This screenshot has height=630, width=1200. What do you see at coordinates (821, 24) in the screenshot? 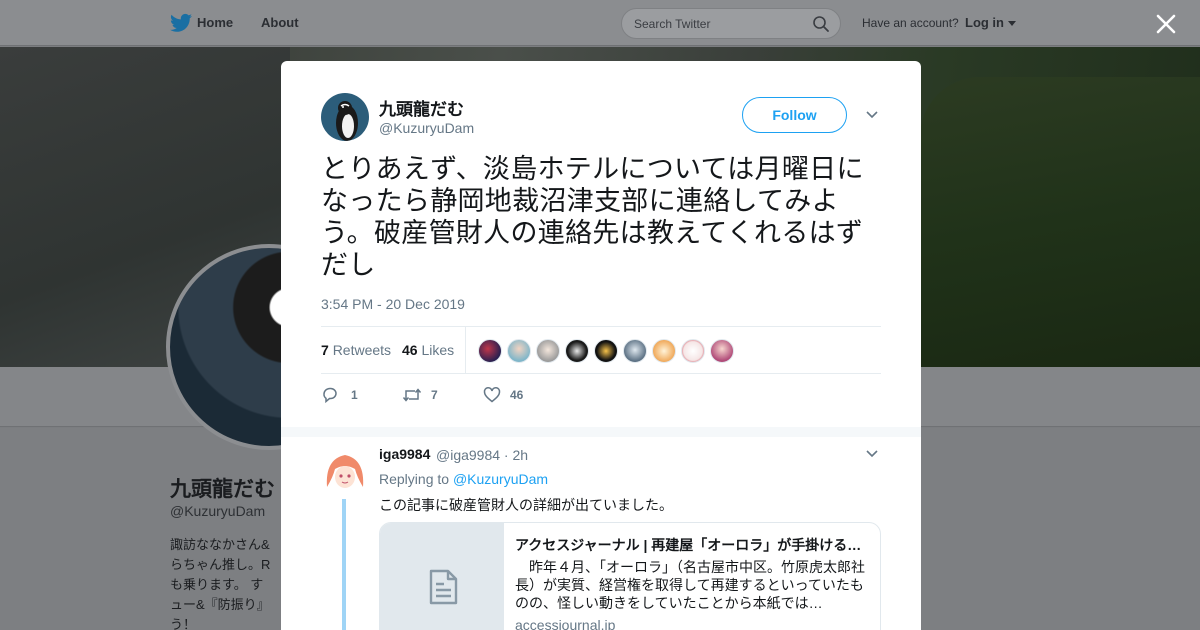
I see `search-icon` at bounding box center [821, 24].